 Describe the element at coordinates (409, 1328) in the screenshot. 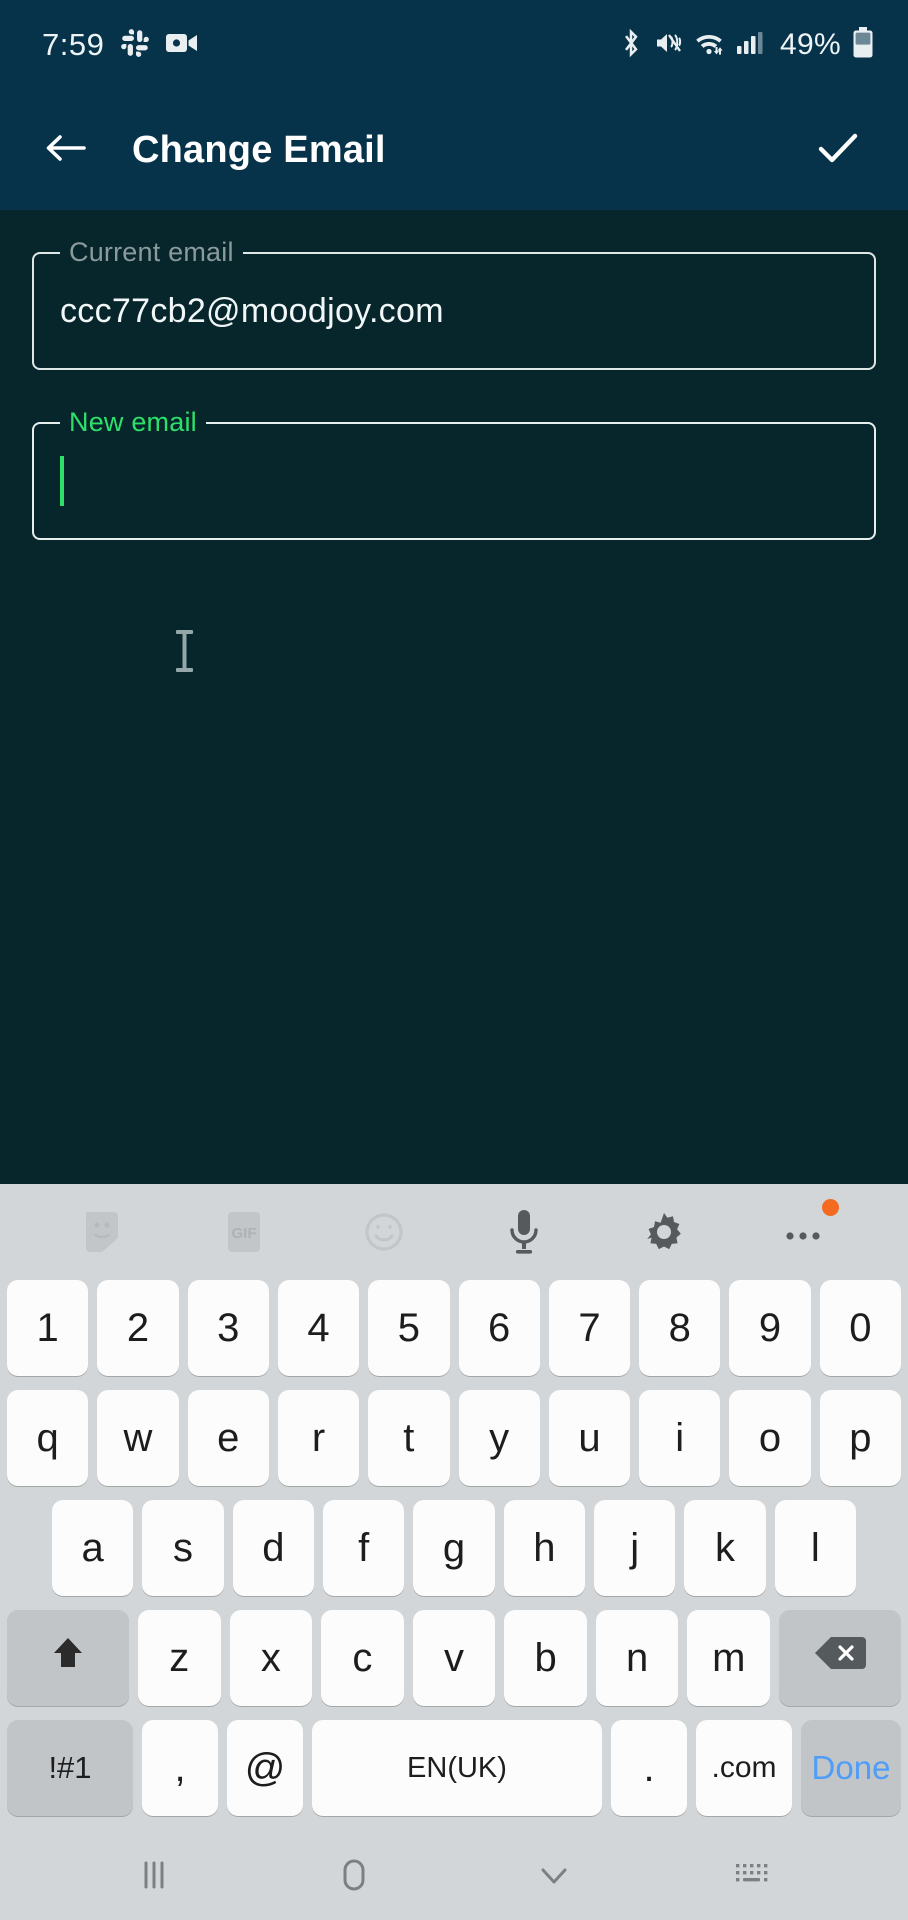

I see `key-5: 5` at that location.